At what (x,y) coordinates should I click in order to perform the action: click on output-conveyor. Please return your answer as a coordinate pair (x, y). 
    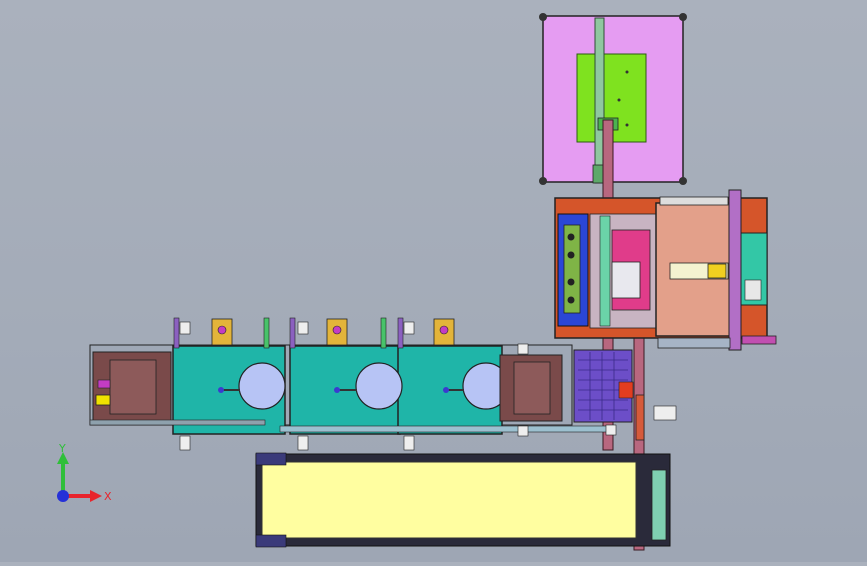
    Looking at the image, I should click on (463, 500).